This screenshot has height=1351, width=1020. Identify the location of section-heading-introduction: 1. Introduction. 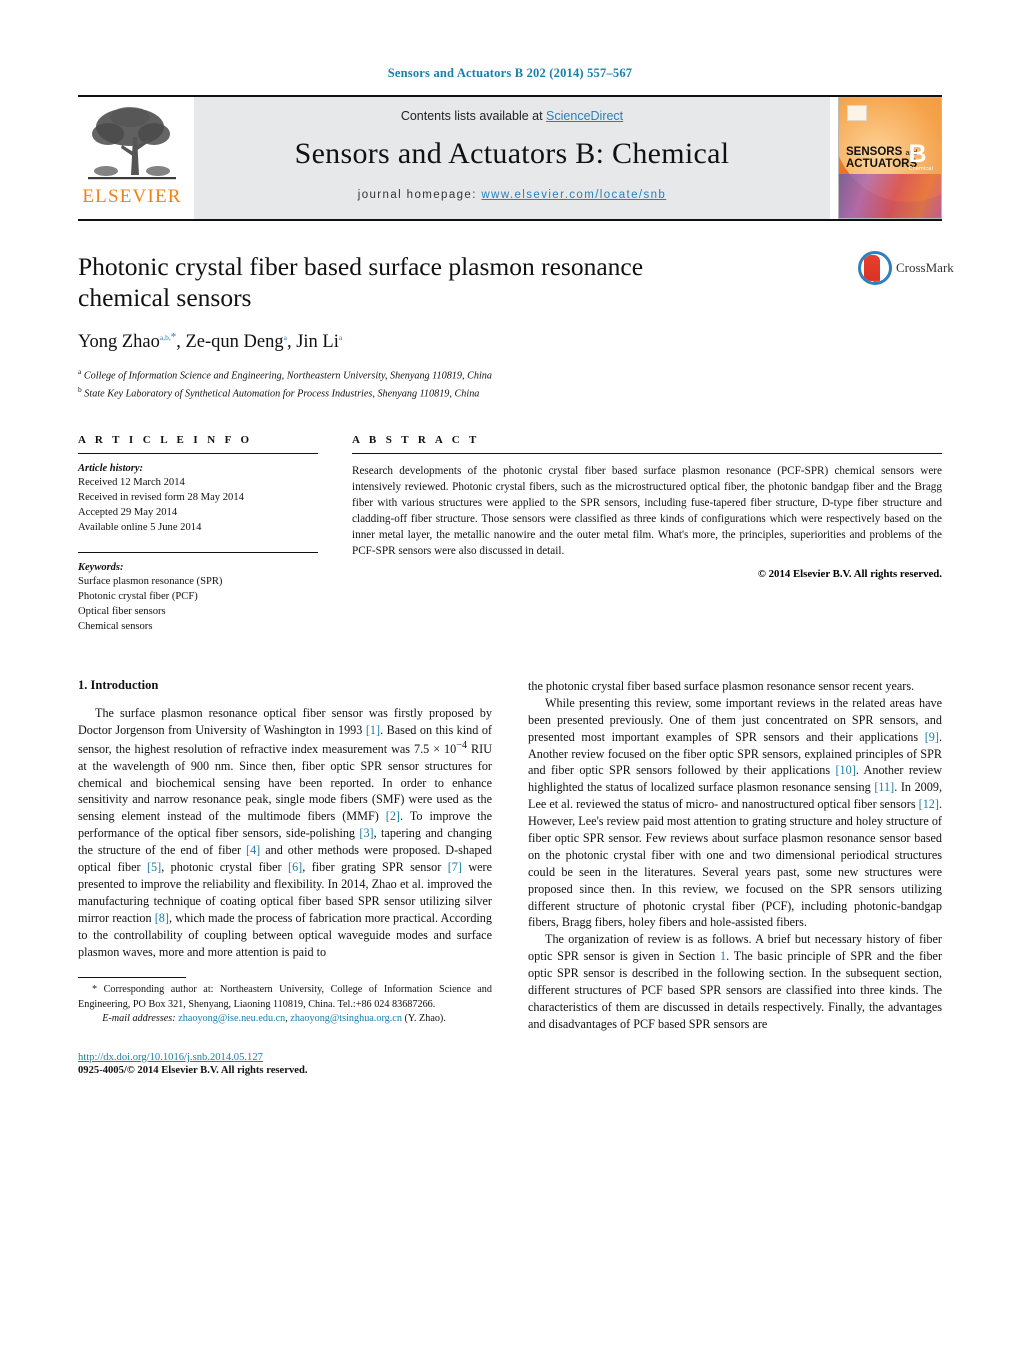
(118, 684).